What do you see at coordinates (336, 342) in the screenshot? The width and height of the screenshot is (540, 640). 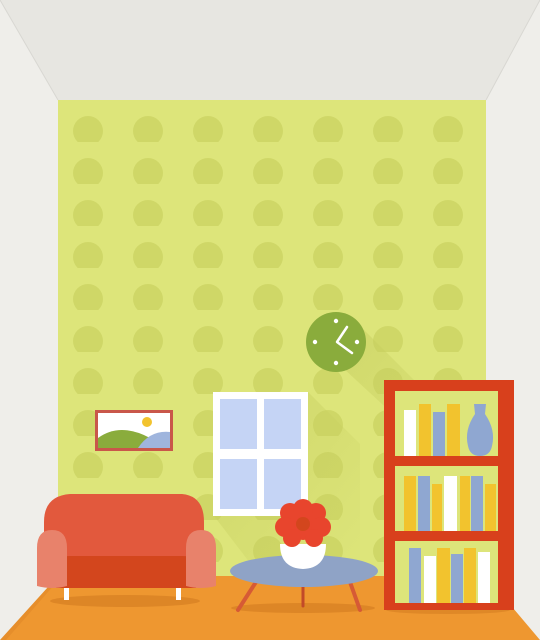 I see `wall-clock-icon` at bounding box center [336, 342].